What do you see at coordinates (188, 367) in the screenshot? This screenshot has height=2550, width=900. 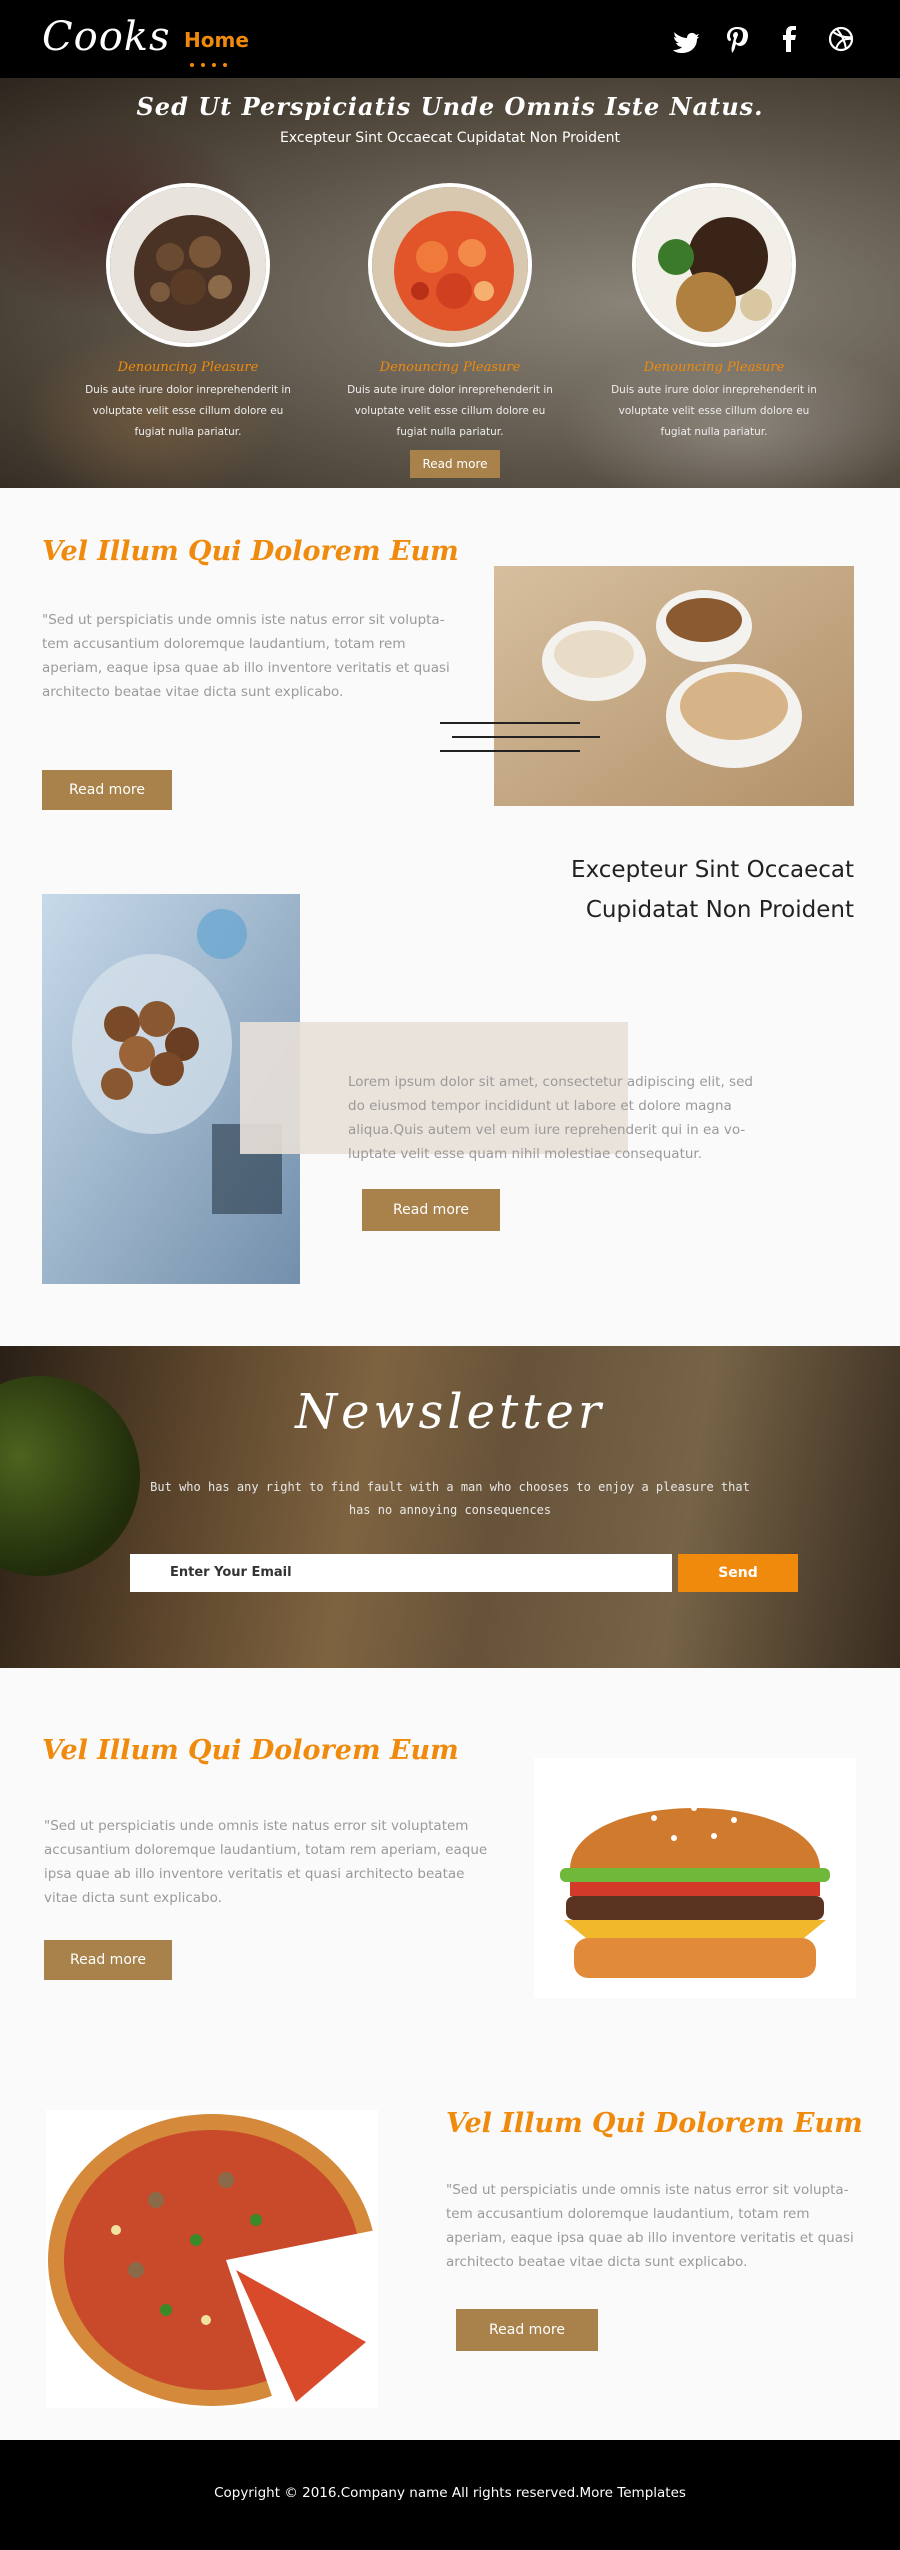 I see `dish-title-1: Denouncing Pleasure` at bounding box center [188, 367].